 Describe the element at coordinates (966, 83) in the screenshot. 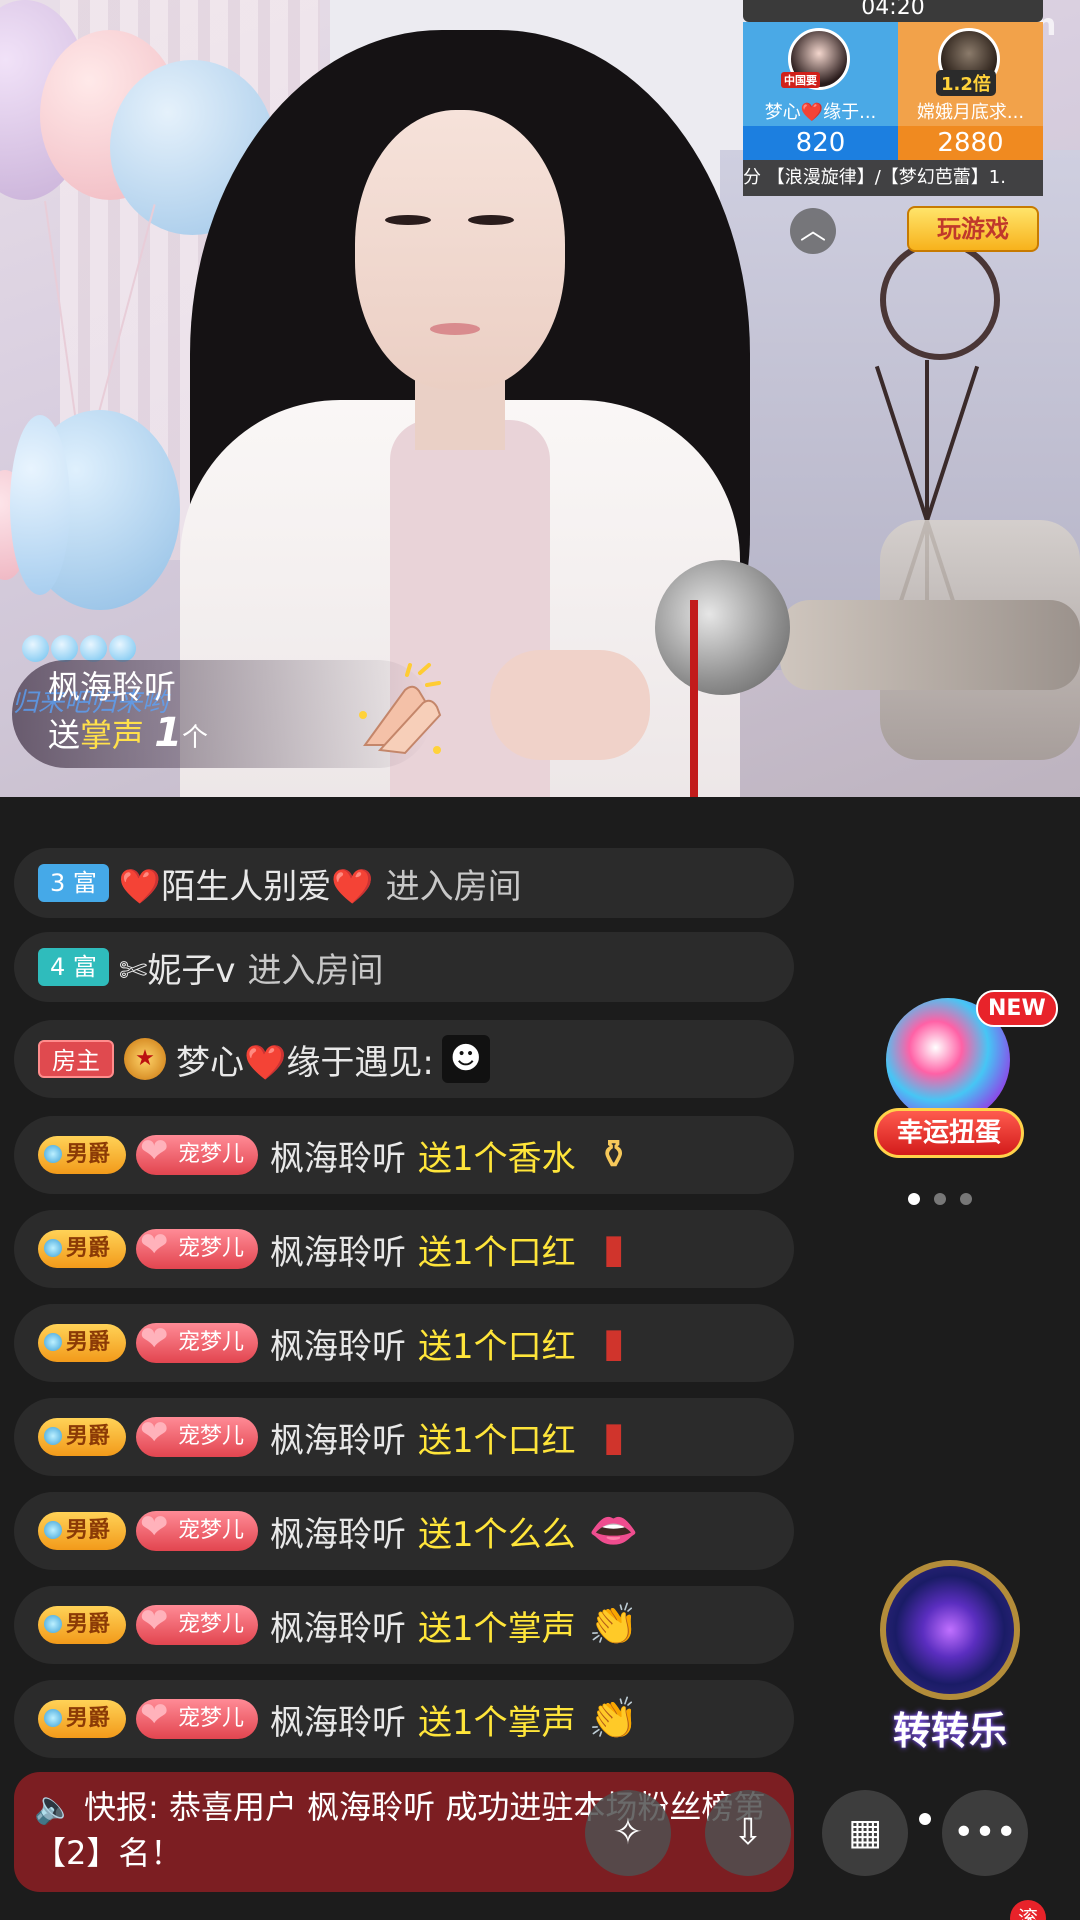

I see `pk-right-multiplier: 1.2倍` at that location.